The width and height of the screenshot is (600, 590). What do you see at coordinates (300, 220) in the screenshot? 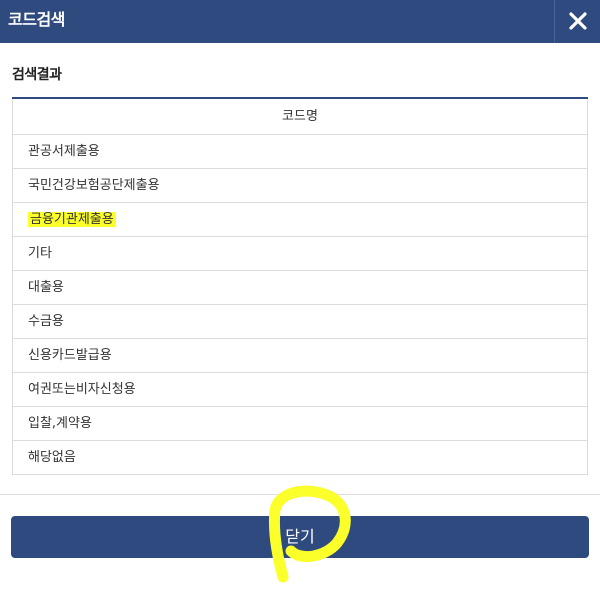
I see `table-row: 금융기관제출용` at bounding box center [300, 220].